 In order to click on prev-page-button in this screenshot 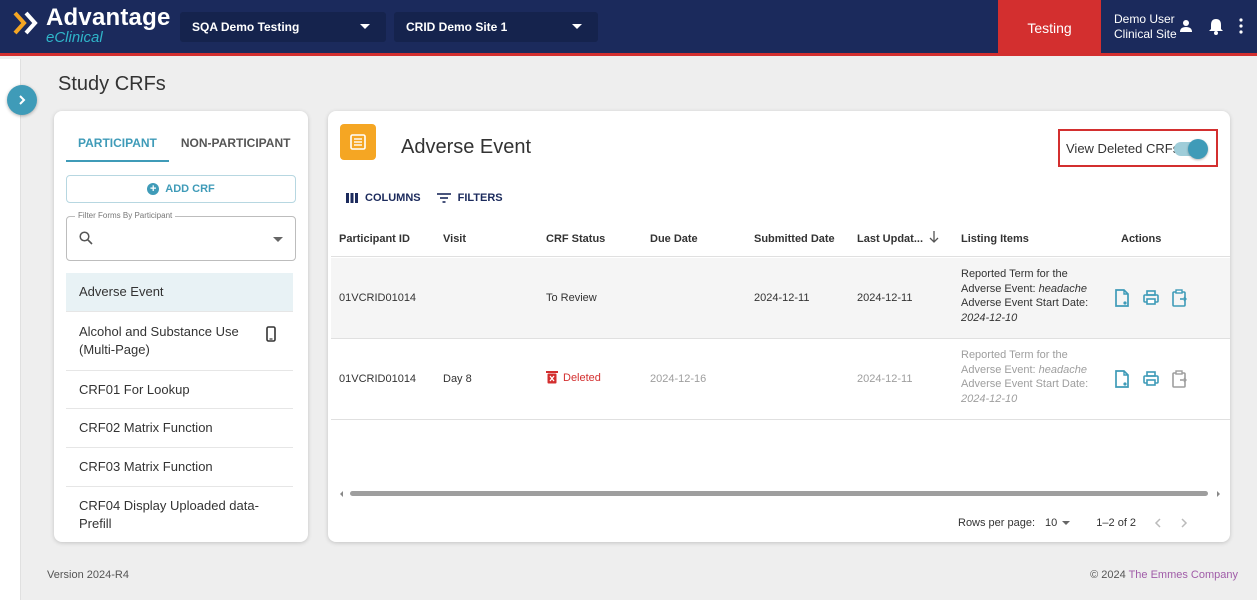, I will do `click(1158, 523)`.